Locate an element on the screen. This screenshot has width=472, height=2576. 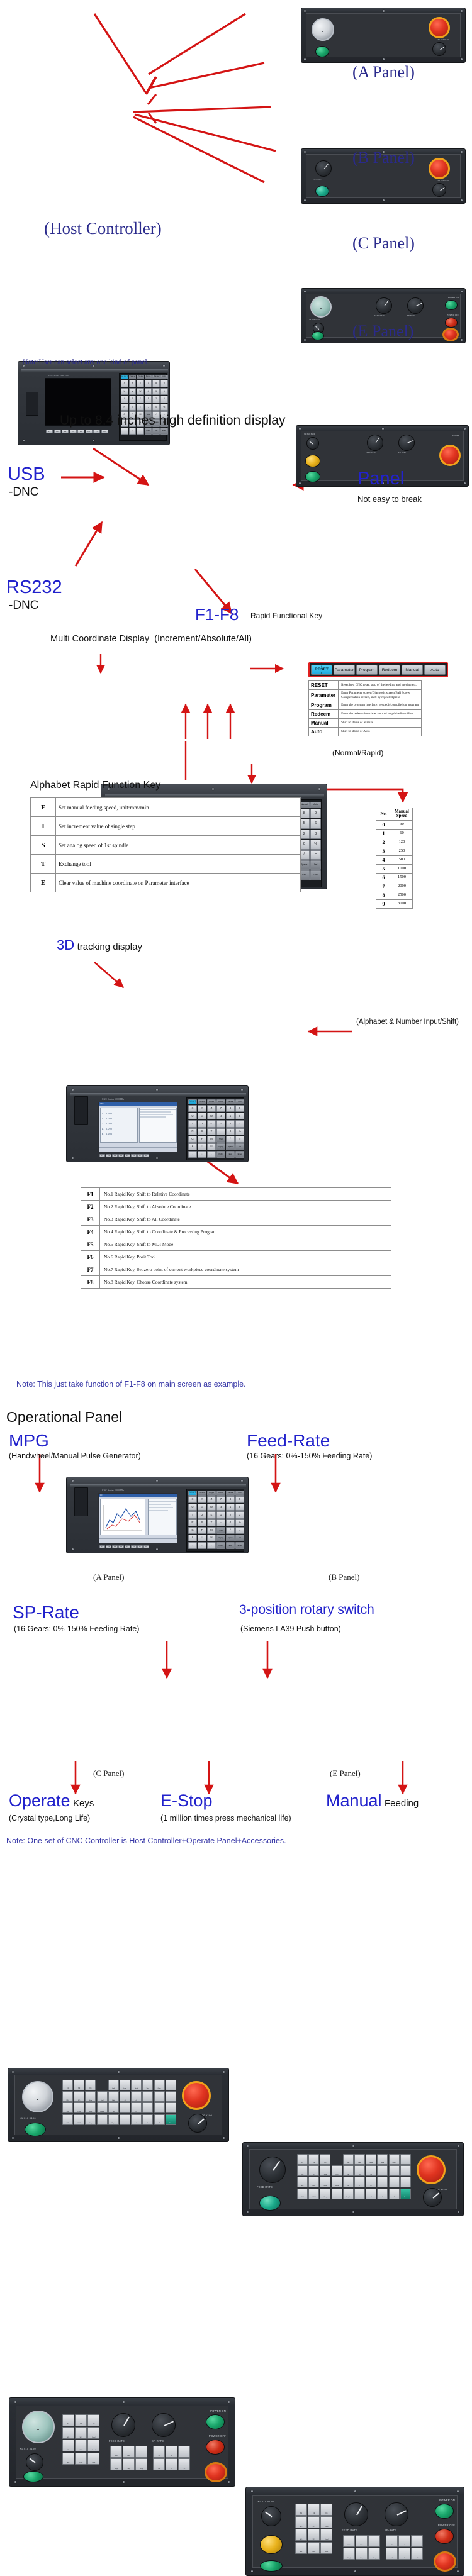
op-key-graphic: Grap is located at coordinates (141, 2464).